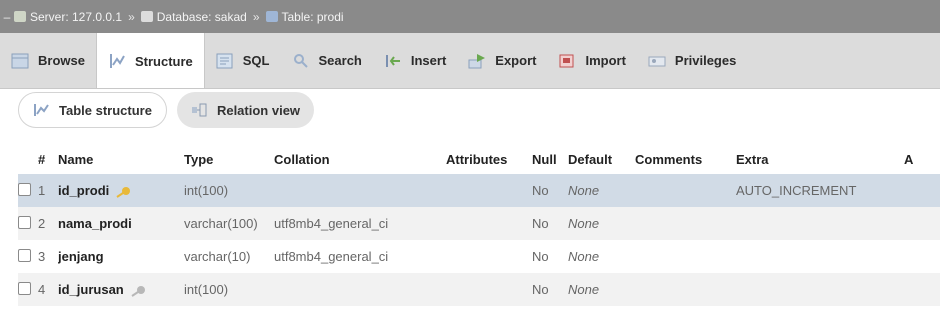 The width and height of the screenshot is (940, 331). I want to click on primary-key-icon, so click(123, 192).